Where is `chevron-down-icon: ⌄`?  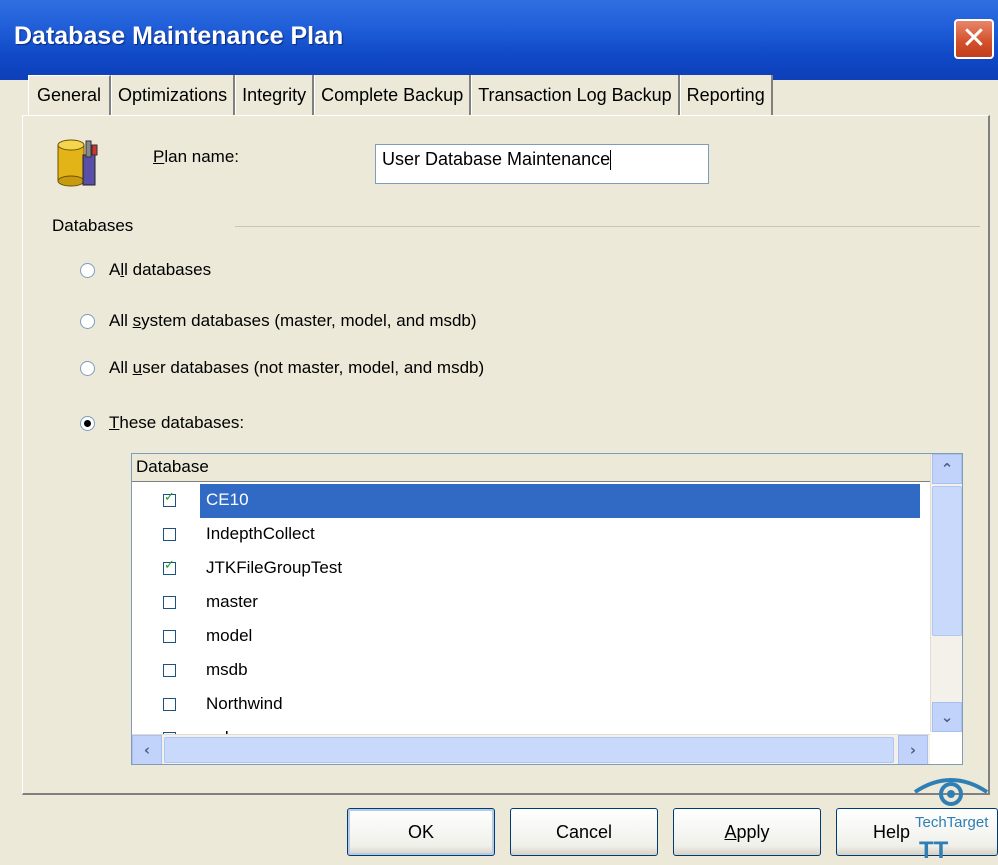
chevron-down-icon: ⌄ is located at coordinates (947, 717).